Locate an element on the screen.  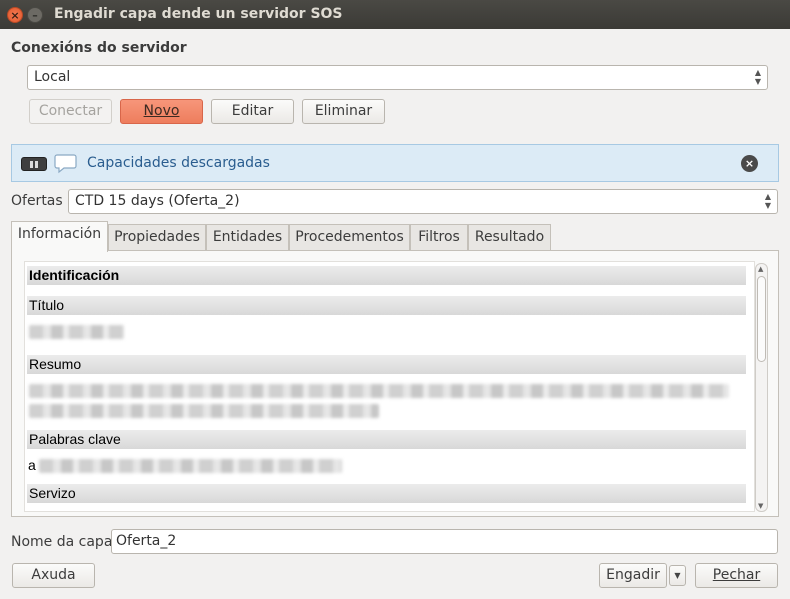
connect-button: Conectar is located at coordinates (70, 111).